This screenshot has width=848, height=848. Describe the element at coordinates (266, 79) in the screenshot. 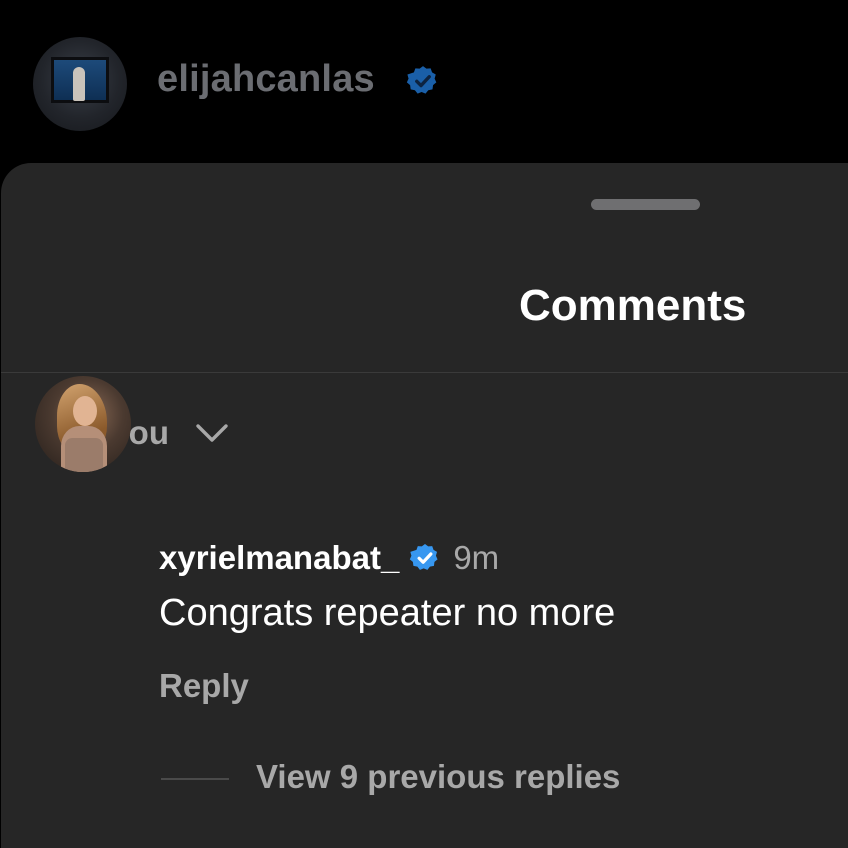

I see `post-author-username: elijahcanlas` at that location.